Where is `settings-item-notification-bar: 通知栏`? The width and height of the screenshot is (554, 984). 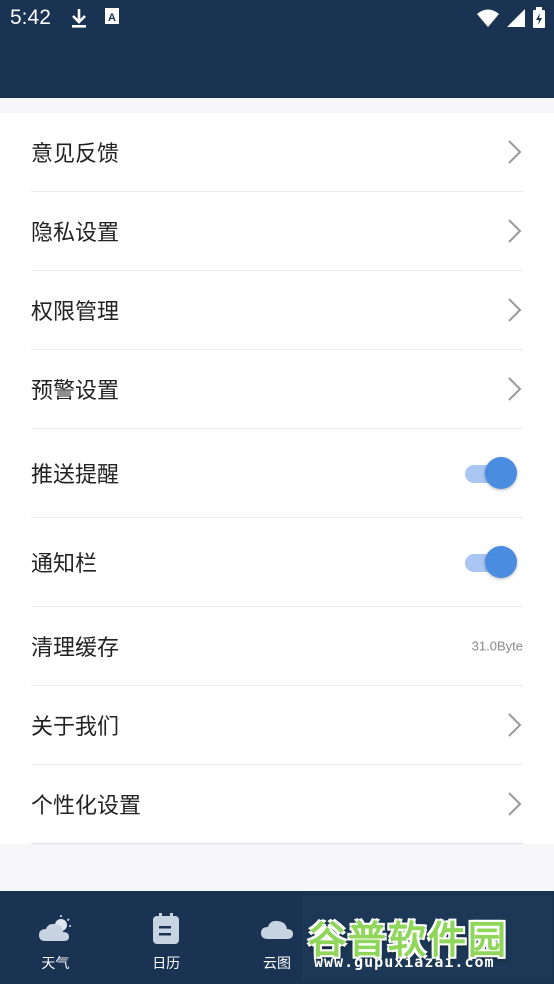
settings-item-notification-bar: 通知栏 is located at coordinates (277, 562).